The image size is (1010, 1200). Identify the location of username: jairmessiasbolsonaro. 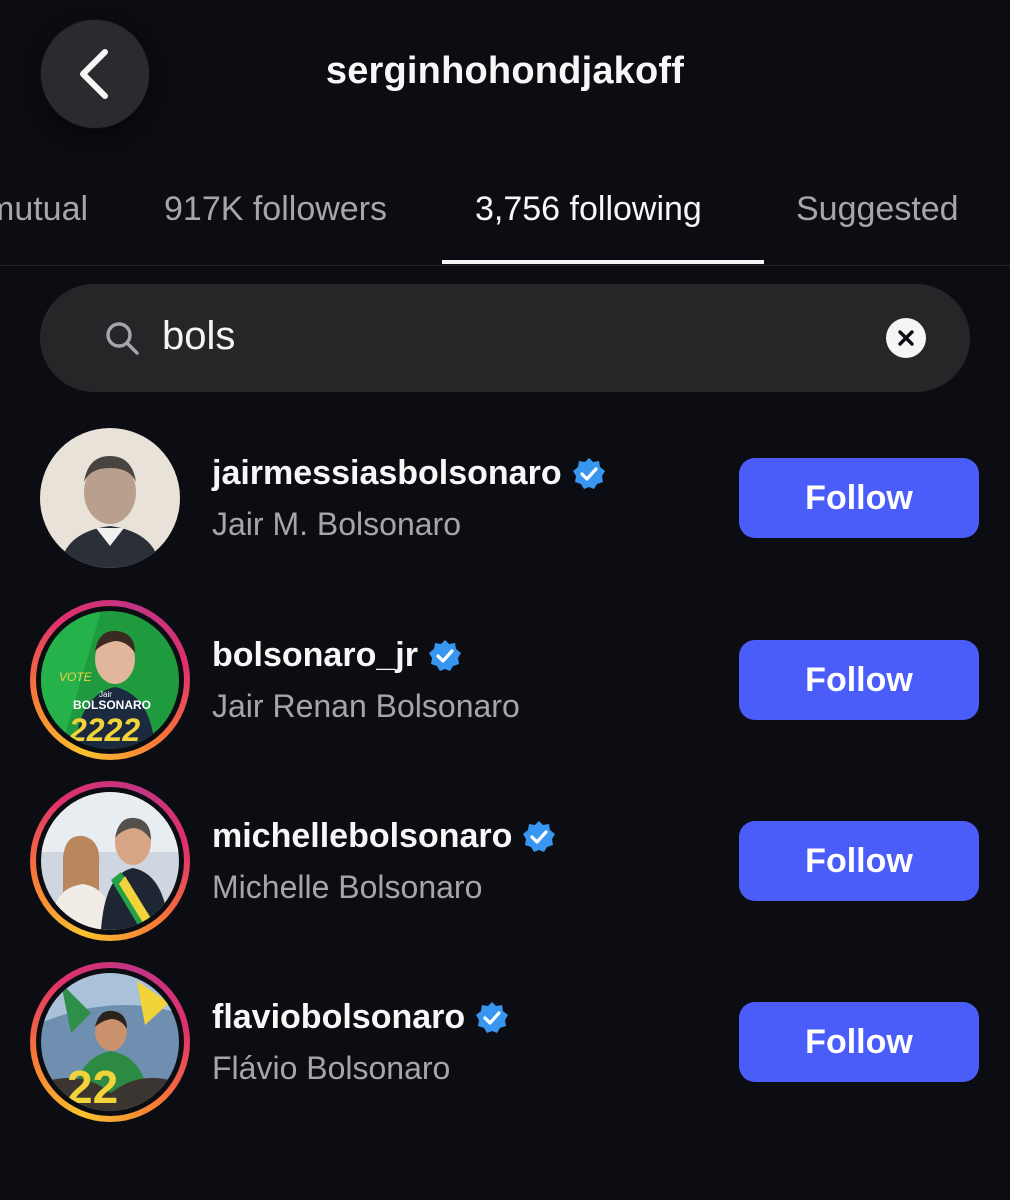
(387, 473).